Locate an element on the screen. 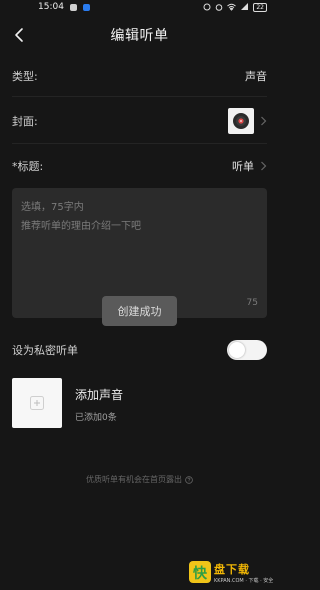 The image size is (320, 590). type-value: 声音 is located at coordinates (256, 76).